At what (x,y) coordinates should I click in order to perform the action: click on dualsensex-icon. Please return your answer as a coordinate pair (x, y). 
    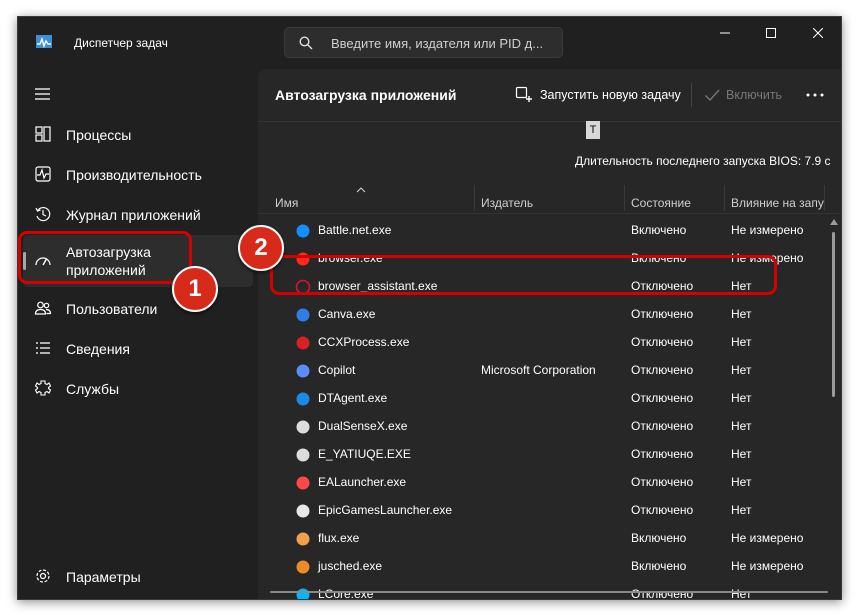
    Looking at the image, I should click on (303, 427).